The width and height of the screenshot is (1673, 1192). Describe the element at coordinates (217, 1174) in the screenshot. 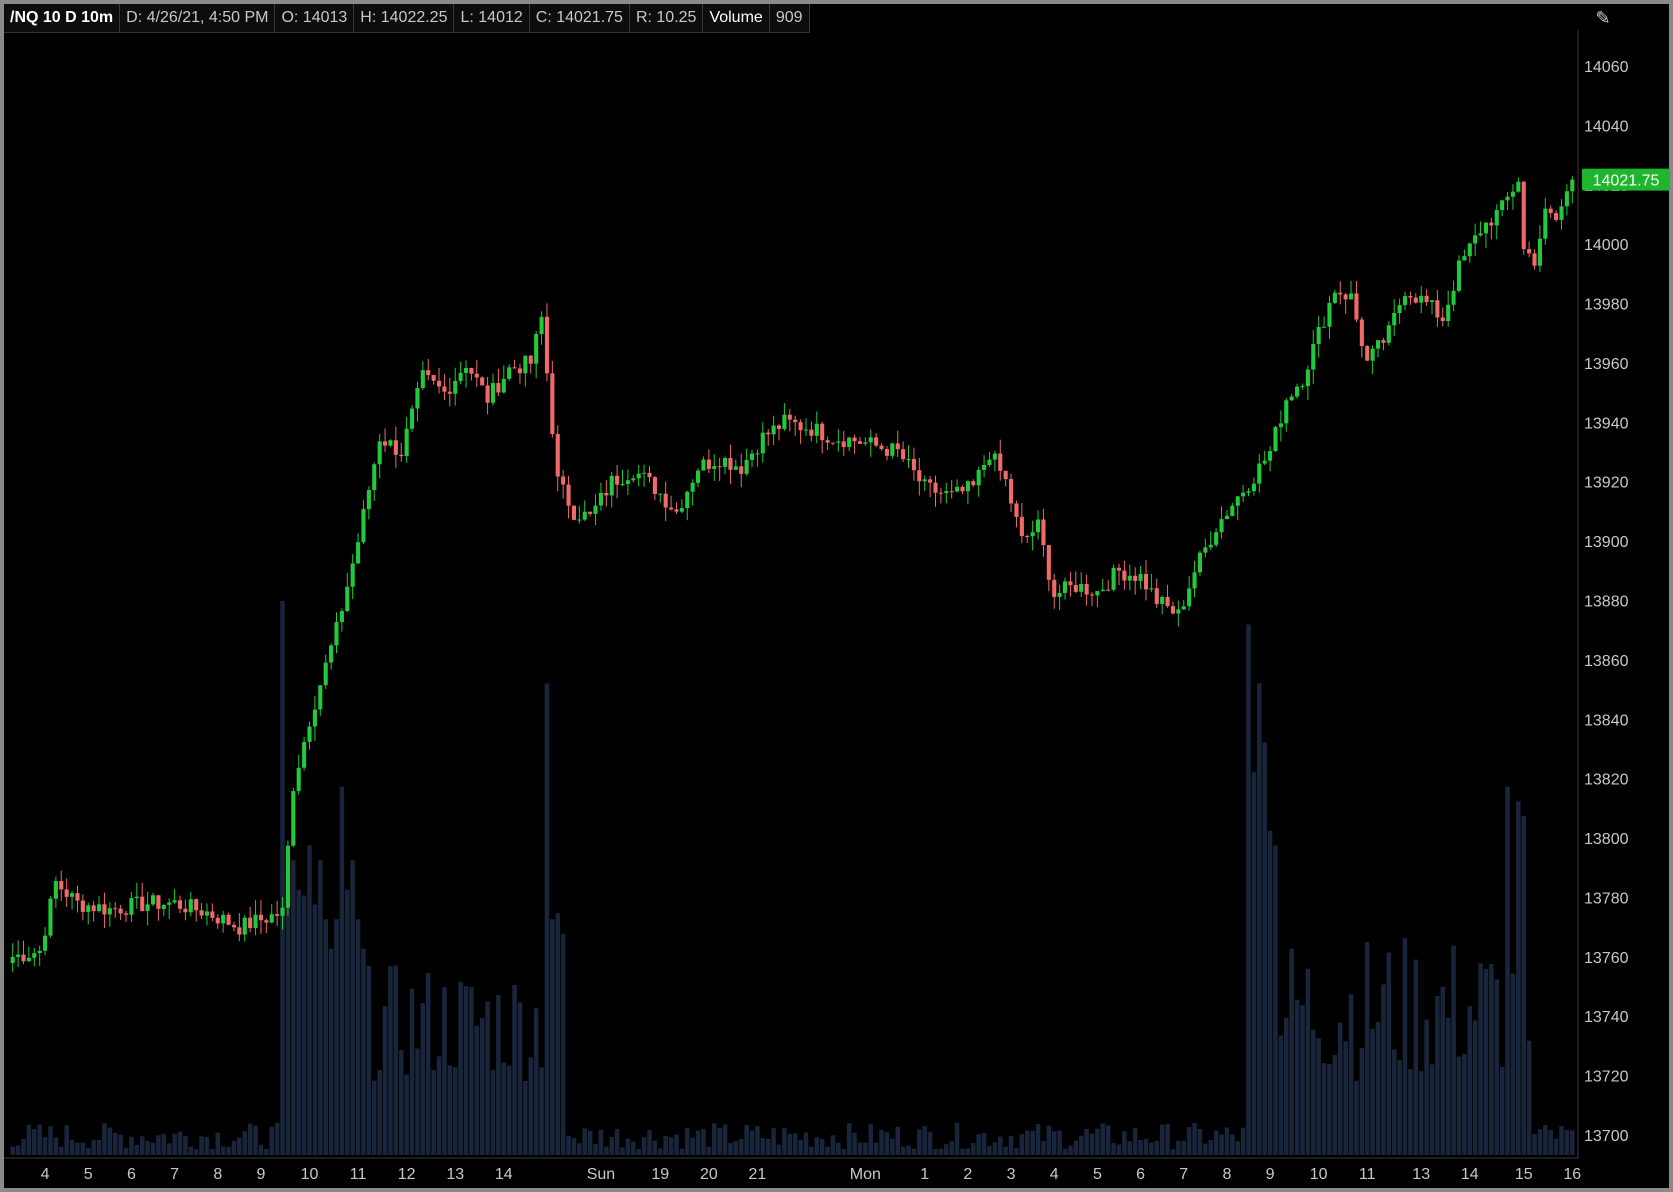

I see `x-tick-label: 8` at that location.